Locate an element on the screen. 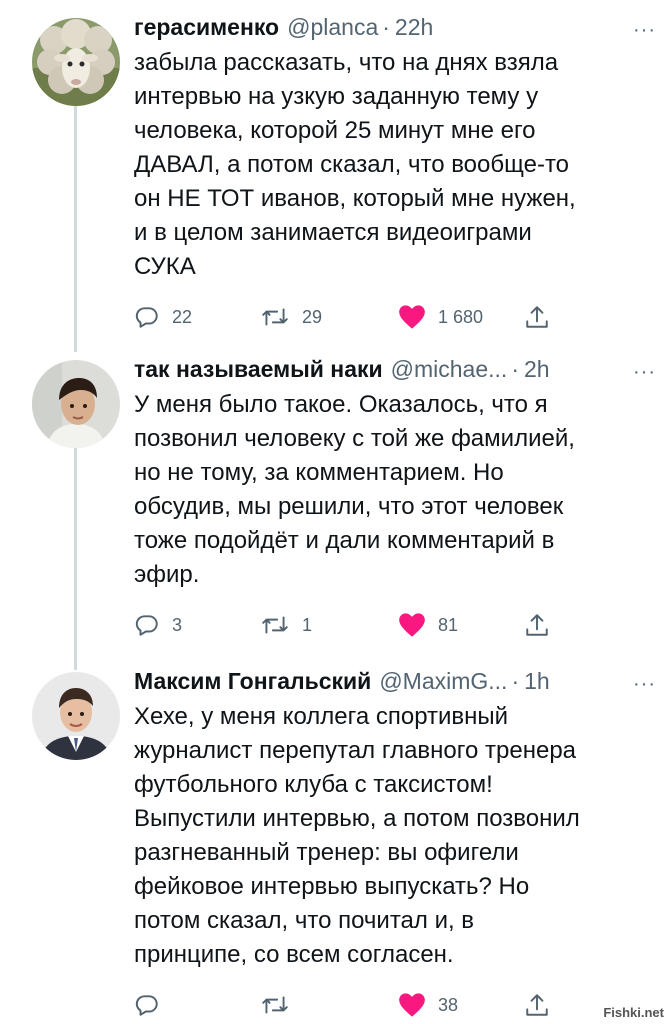 The height and width of the screenshot is (1024, 668). avatar-sheep is located at coordinates (76, 62).